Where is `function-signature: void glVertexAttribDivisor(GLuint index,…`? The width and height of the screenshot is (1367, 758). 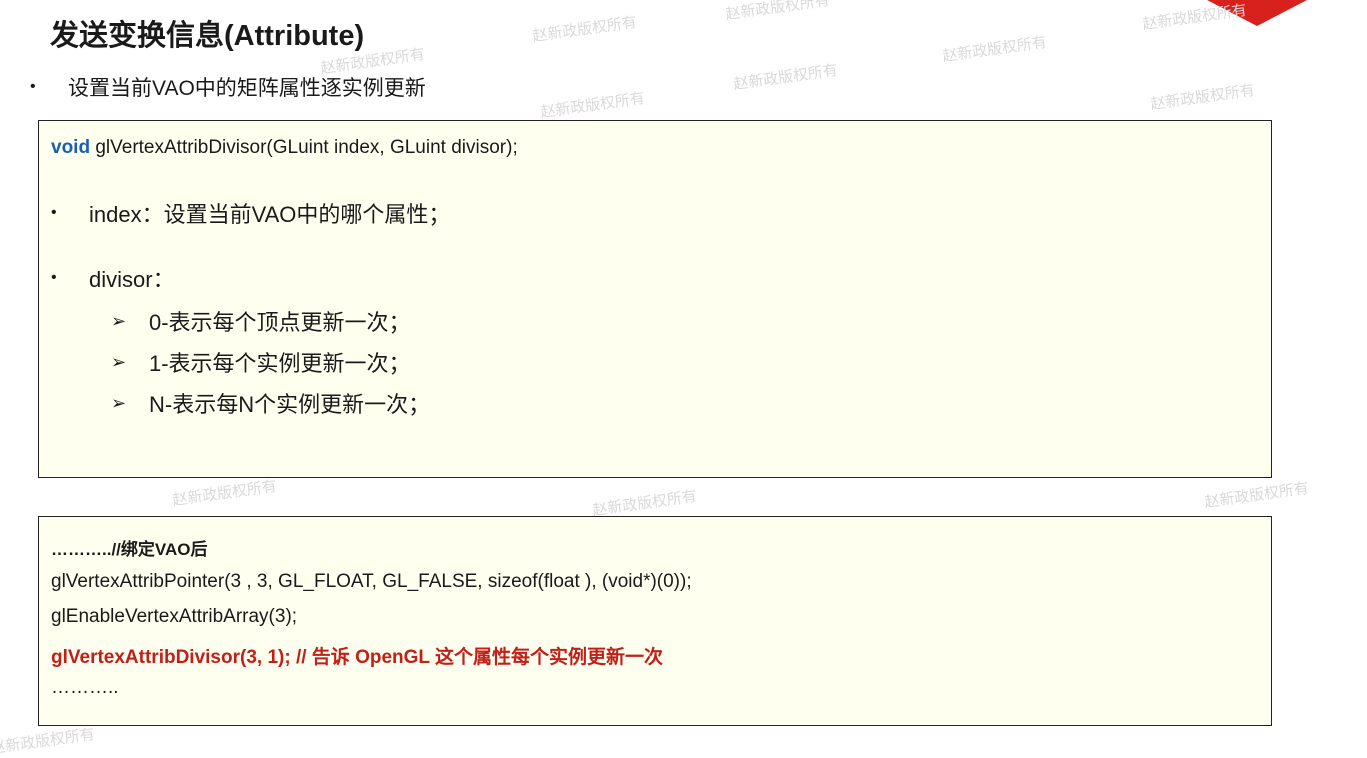 function-signature: void glVertexAttribDivisor(GLuint index,… is located at coordinates (284, 148).